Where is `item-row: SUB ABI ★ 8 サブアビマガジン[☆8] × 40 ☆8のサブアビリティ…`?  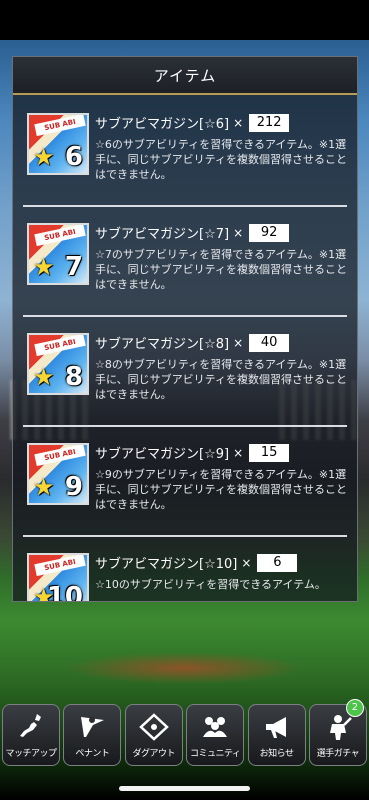
item-row: SUB ABI ★ 8 サブアビマガジン[☆8] × 40 ☆8のサブアビリティ… is located at coordinates (185, 372).